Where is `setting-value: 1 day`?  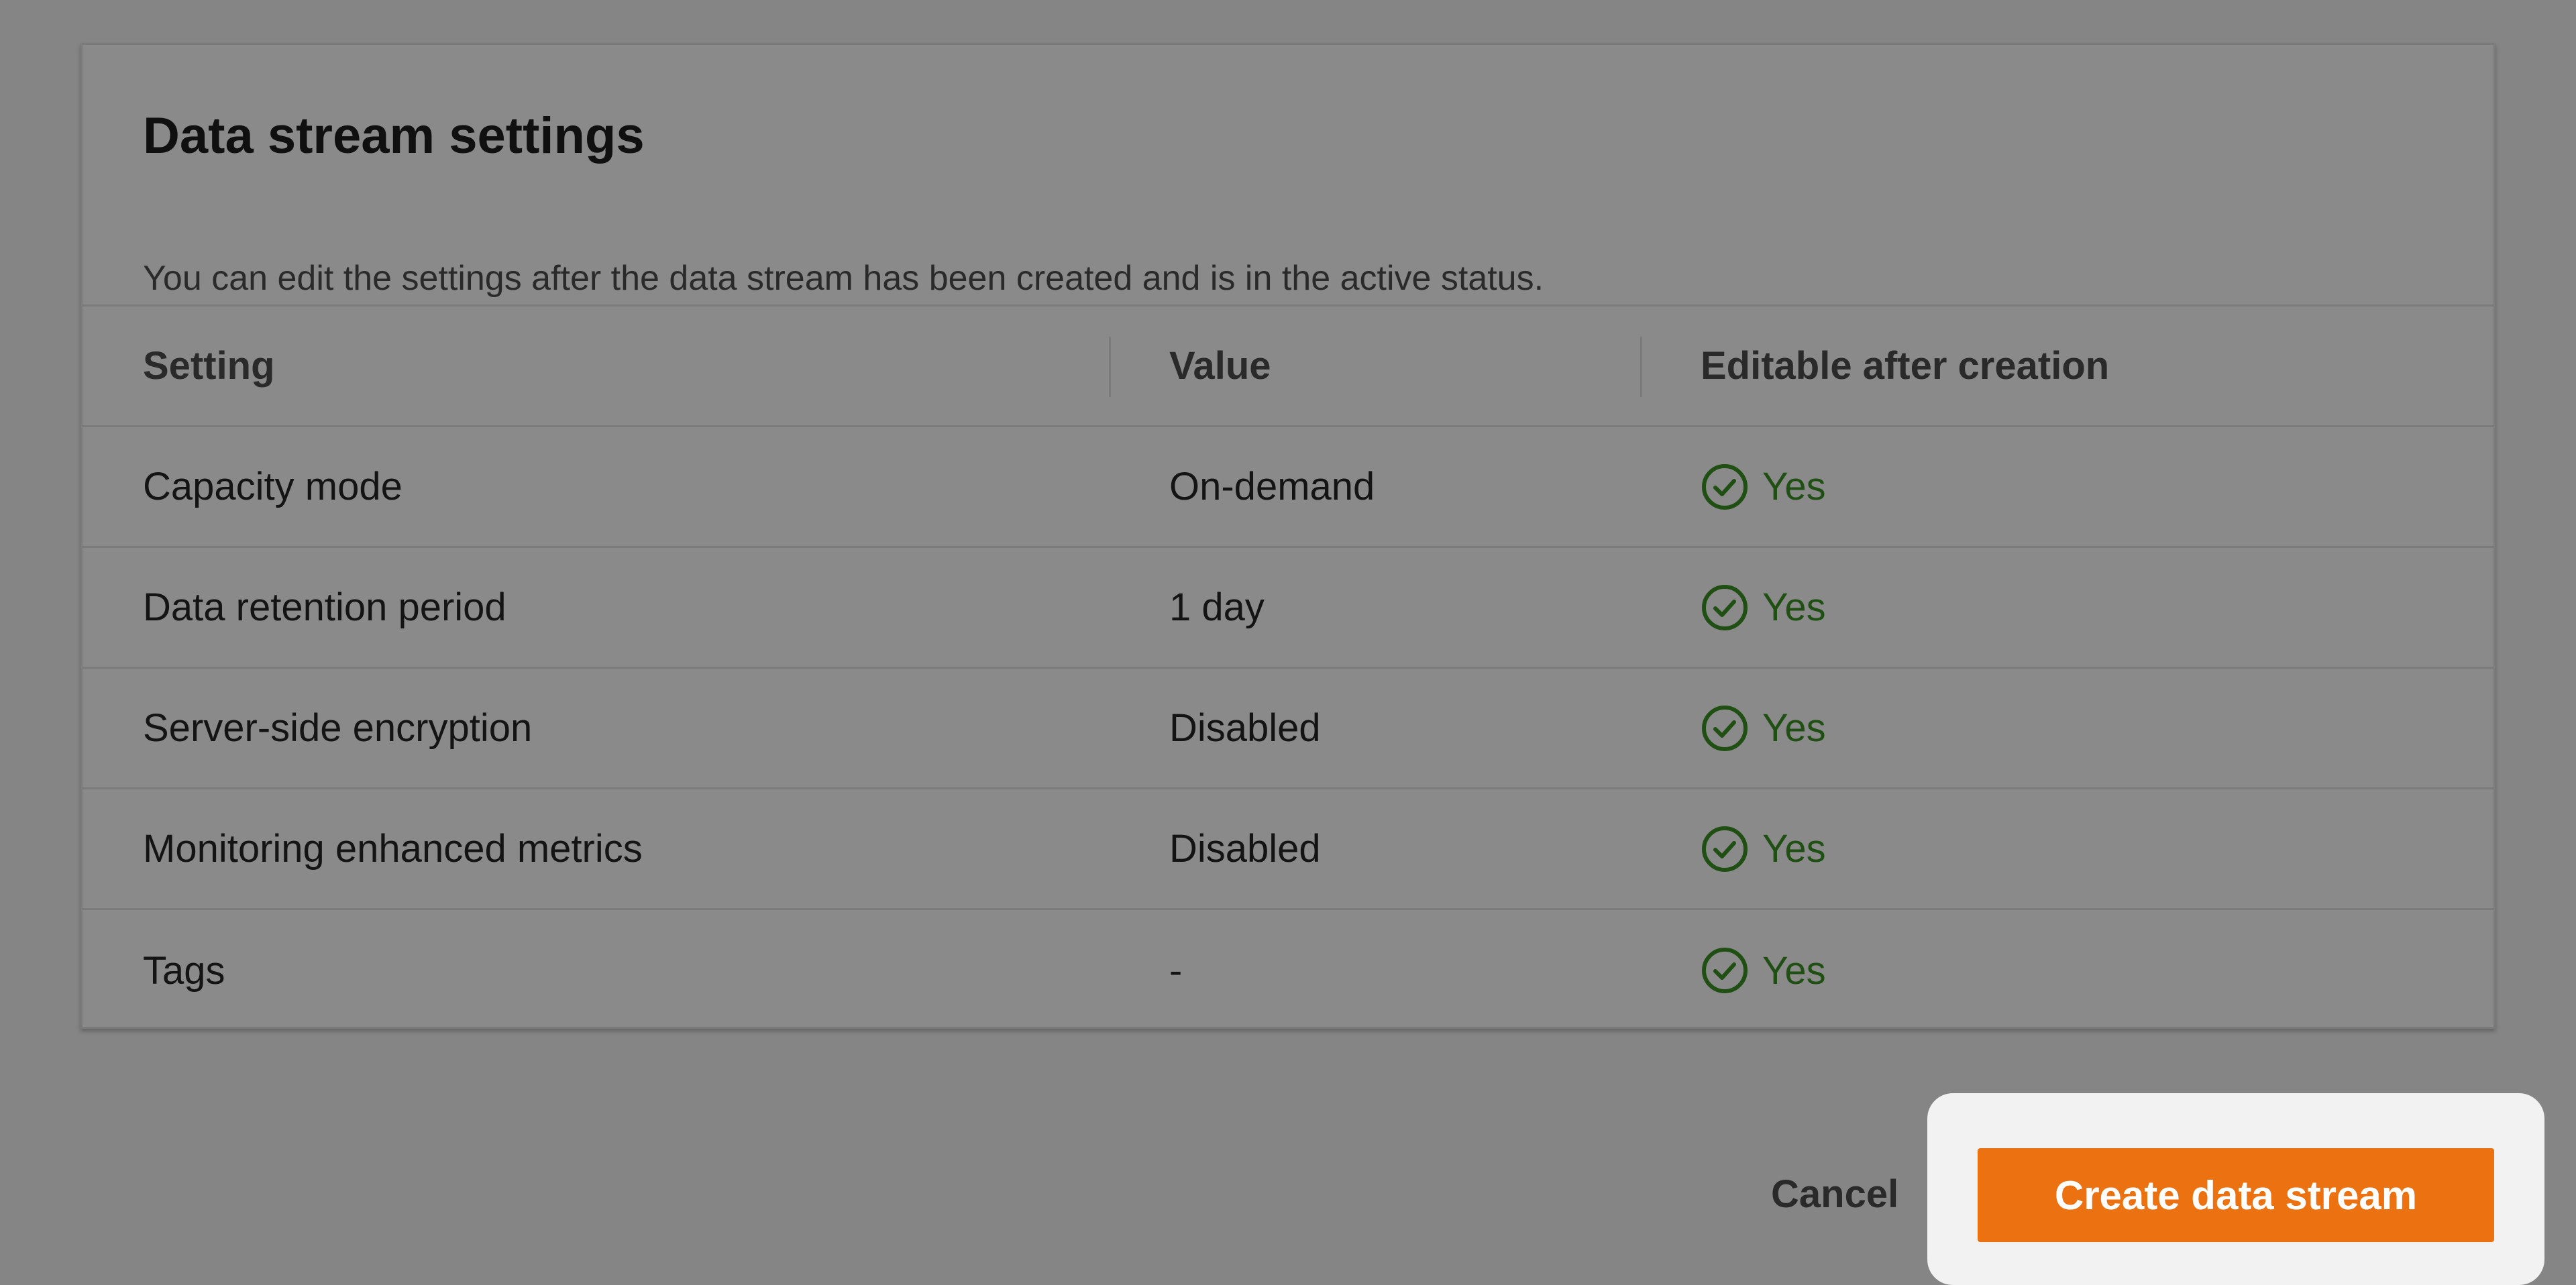 setting-value: 1 day is located at coordinates (1217, 607).